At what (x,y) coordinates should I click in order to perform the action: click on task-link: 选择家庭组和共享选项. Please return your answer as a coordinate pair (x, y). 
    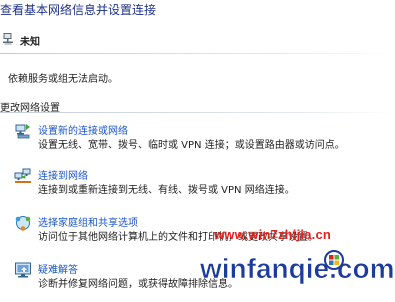
    Looking at the image, I should click on (88, 221).